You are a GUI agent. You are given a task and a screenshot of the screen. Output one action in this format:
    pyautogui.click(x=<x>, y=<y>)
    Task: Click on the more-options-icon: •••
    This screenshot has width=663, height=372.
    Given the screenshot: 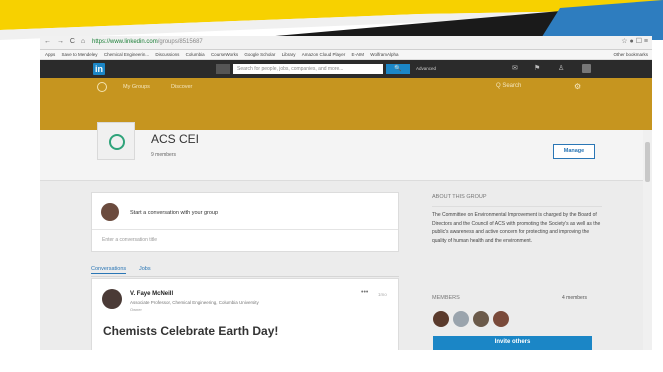 What is the action you would take?
    pyautogui.click(x=364, y=292)
    